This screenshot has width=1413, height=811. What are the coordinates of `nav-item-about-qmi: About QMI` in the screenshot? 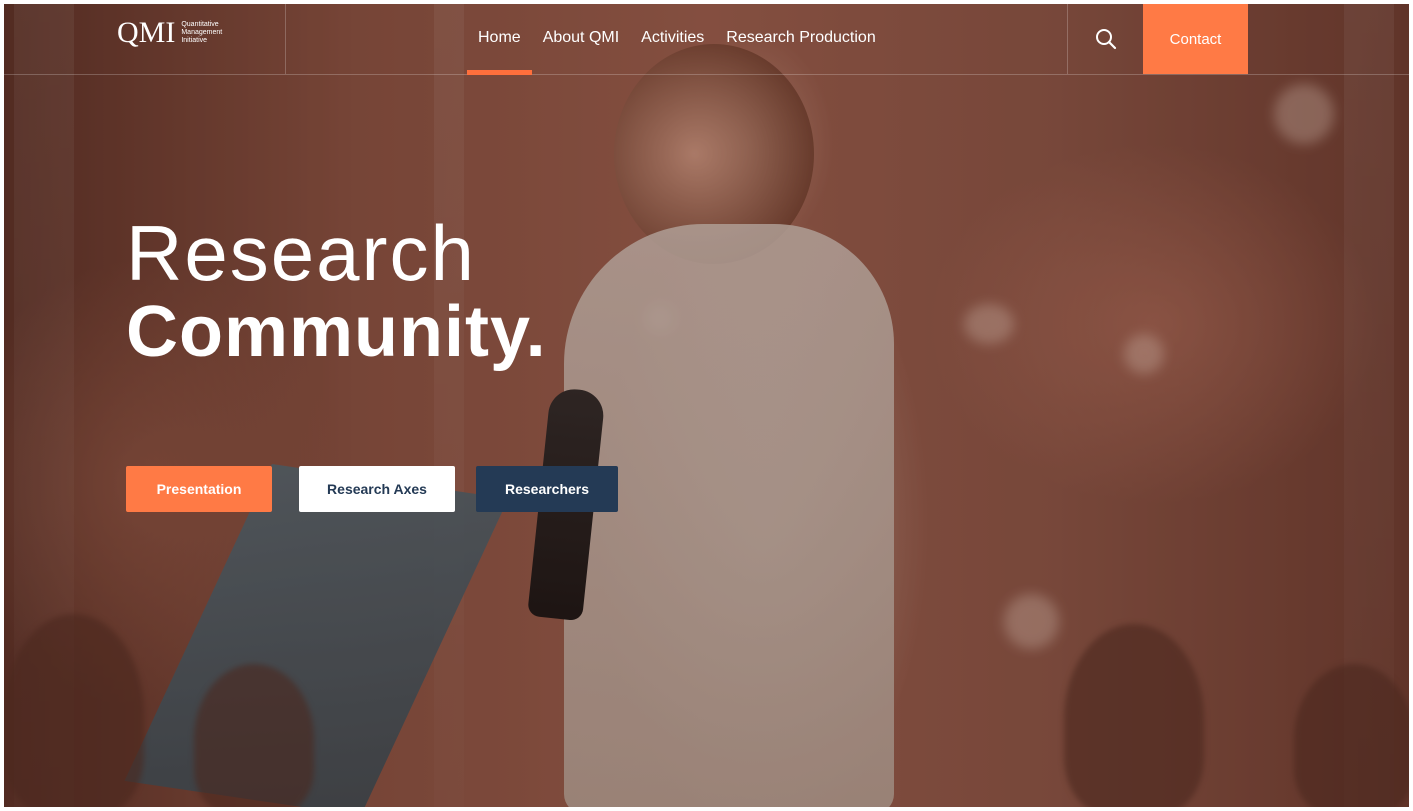 It's located at (581, 39).